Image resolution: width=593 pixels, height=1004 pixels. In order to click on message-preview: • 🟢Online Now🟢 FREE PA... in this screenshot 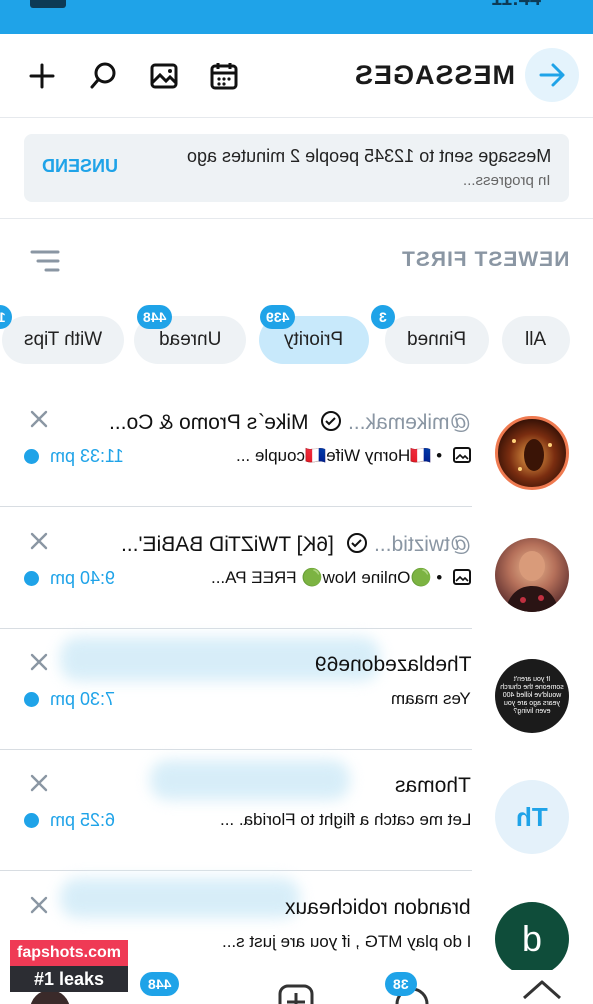, I will do `click(341, 579)`.